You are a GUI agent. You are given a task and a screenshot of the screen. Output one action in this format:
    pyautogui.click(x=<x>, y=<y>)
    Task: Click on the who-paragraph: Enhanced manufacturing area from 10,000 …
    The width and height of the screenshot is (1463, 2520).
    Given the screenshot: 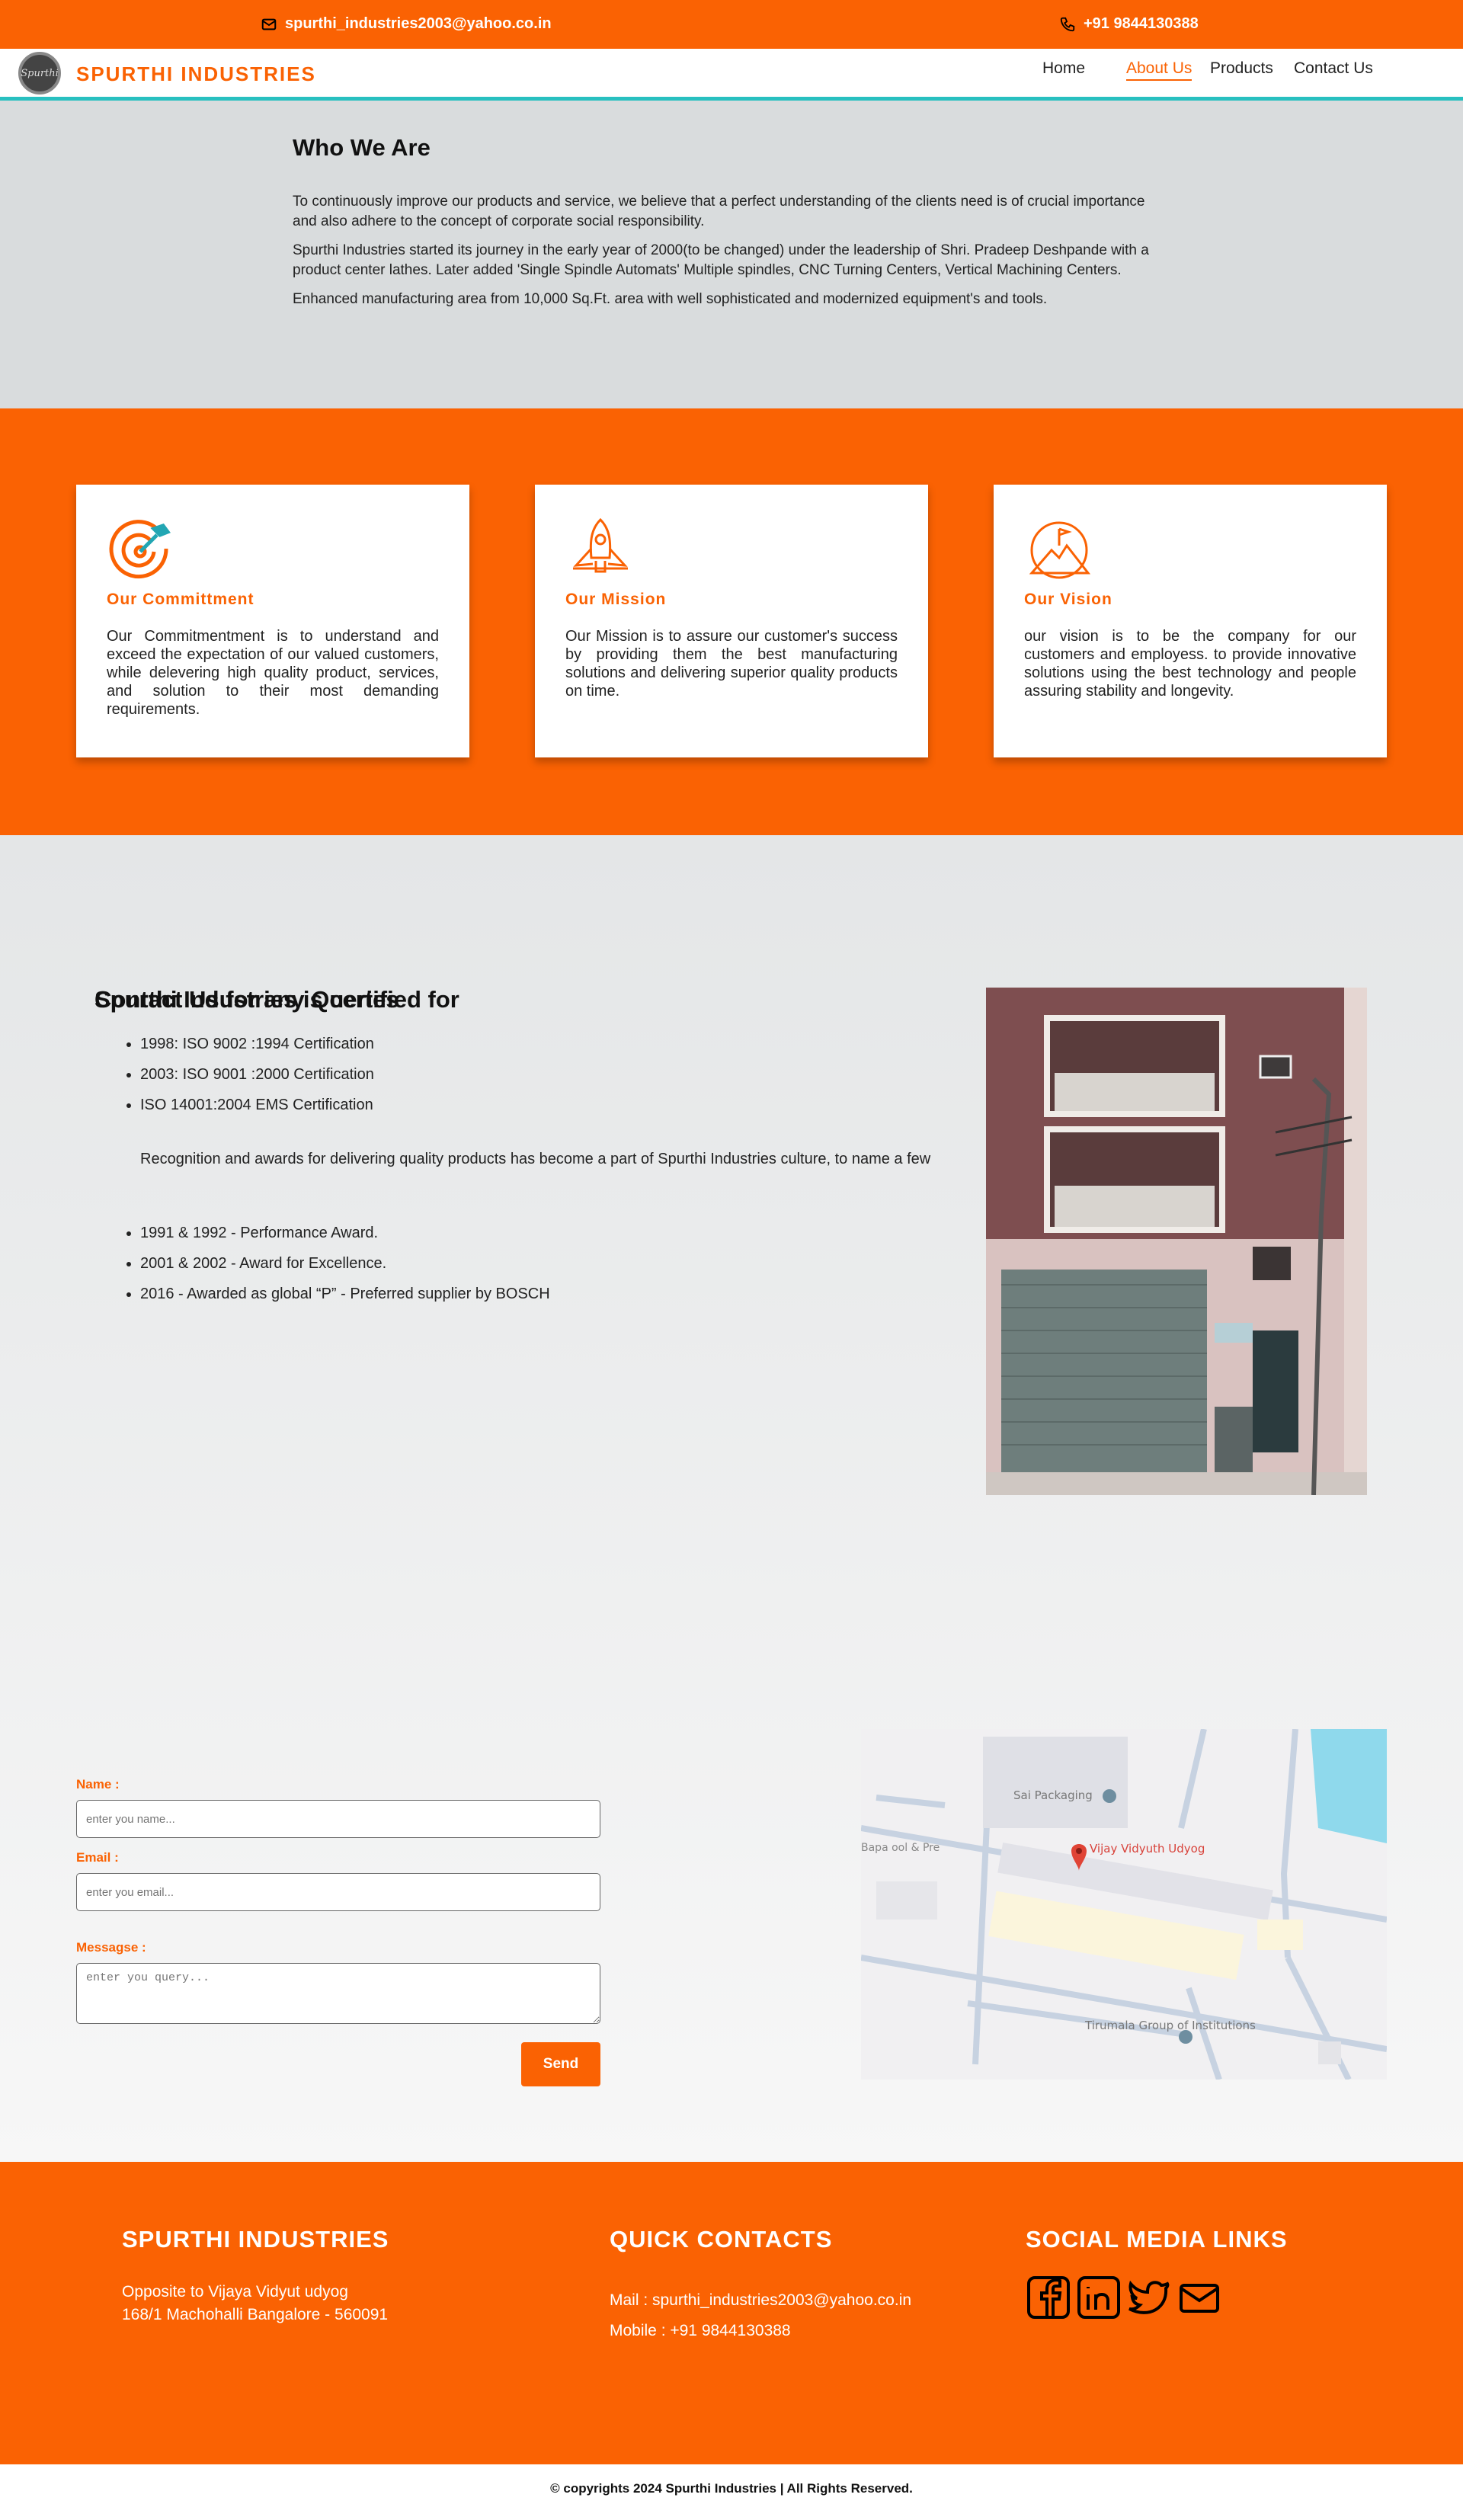 What is the action you would take?
    pyautogui.click(x=670, y=299)
    